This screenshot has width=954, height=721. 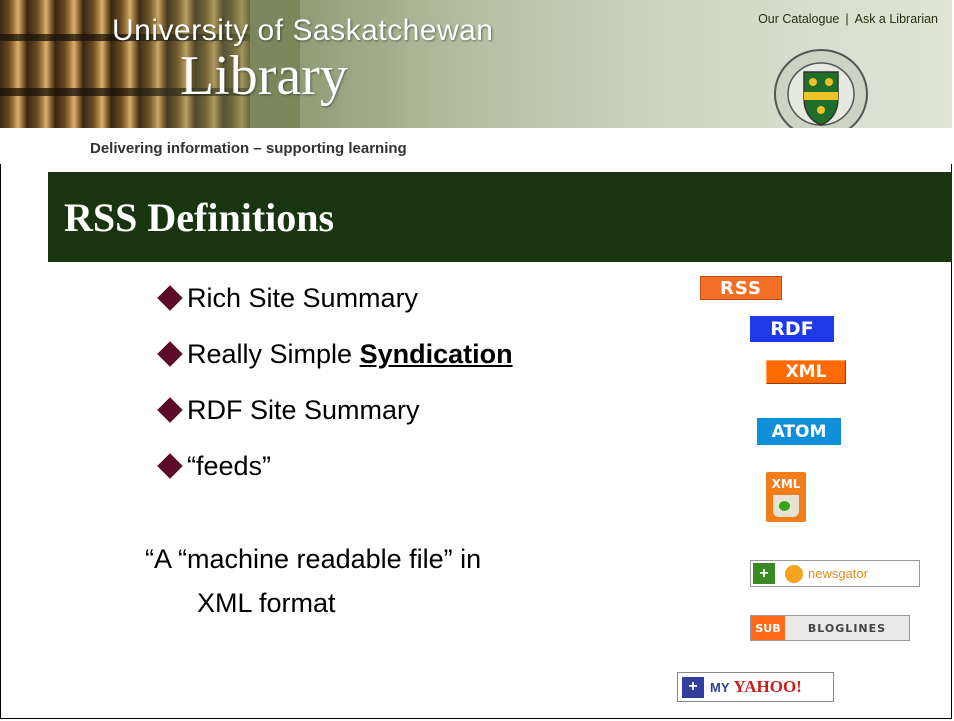 What do you see at coordinates (335, 476) in the screenshot?
I see `list-item: “feeds”` at bounding box center [335, 476].